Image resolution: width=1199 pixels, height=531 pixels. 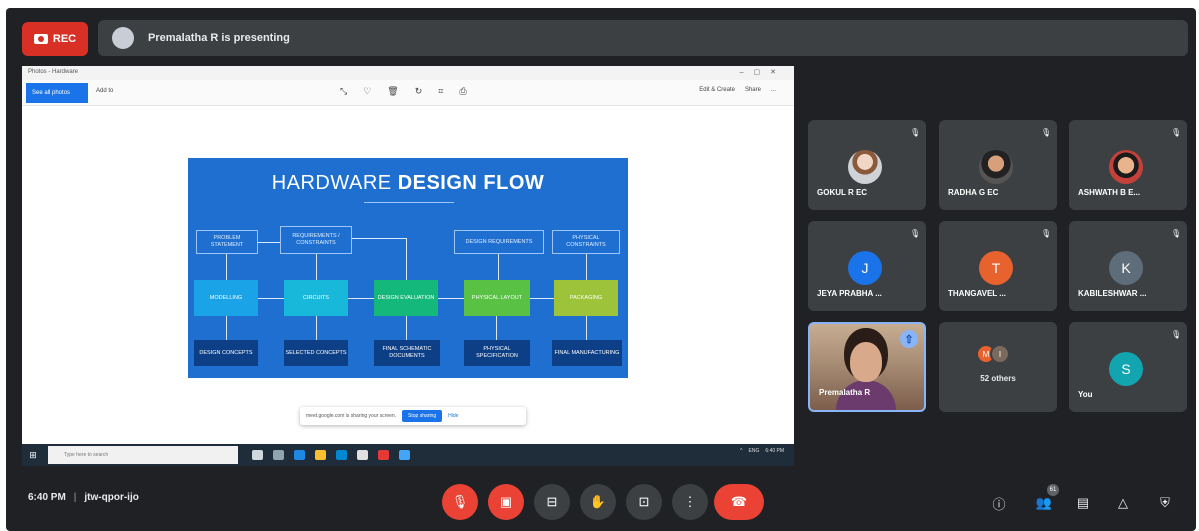 I want to click on camera-toggle-button: ▣, so click(x=506, y=502).